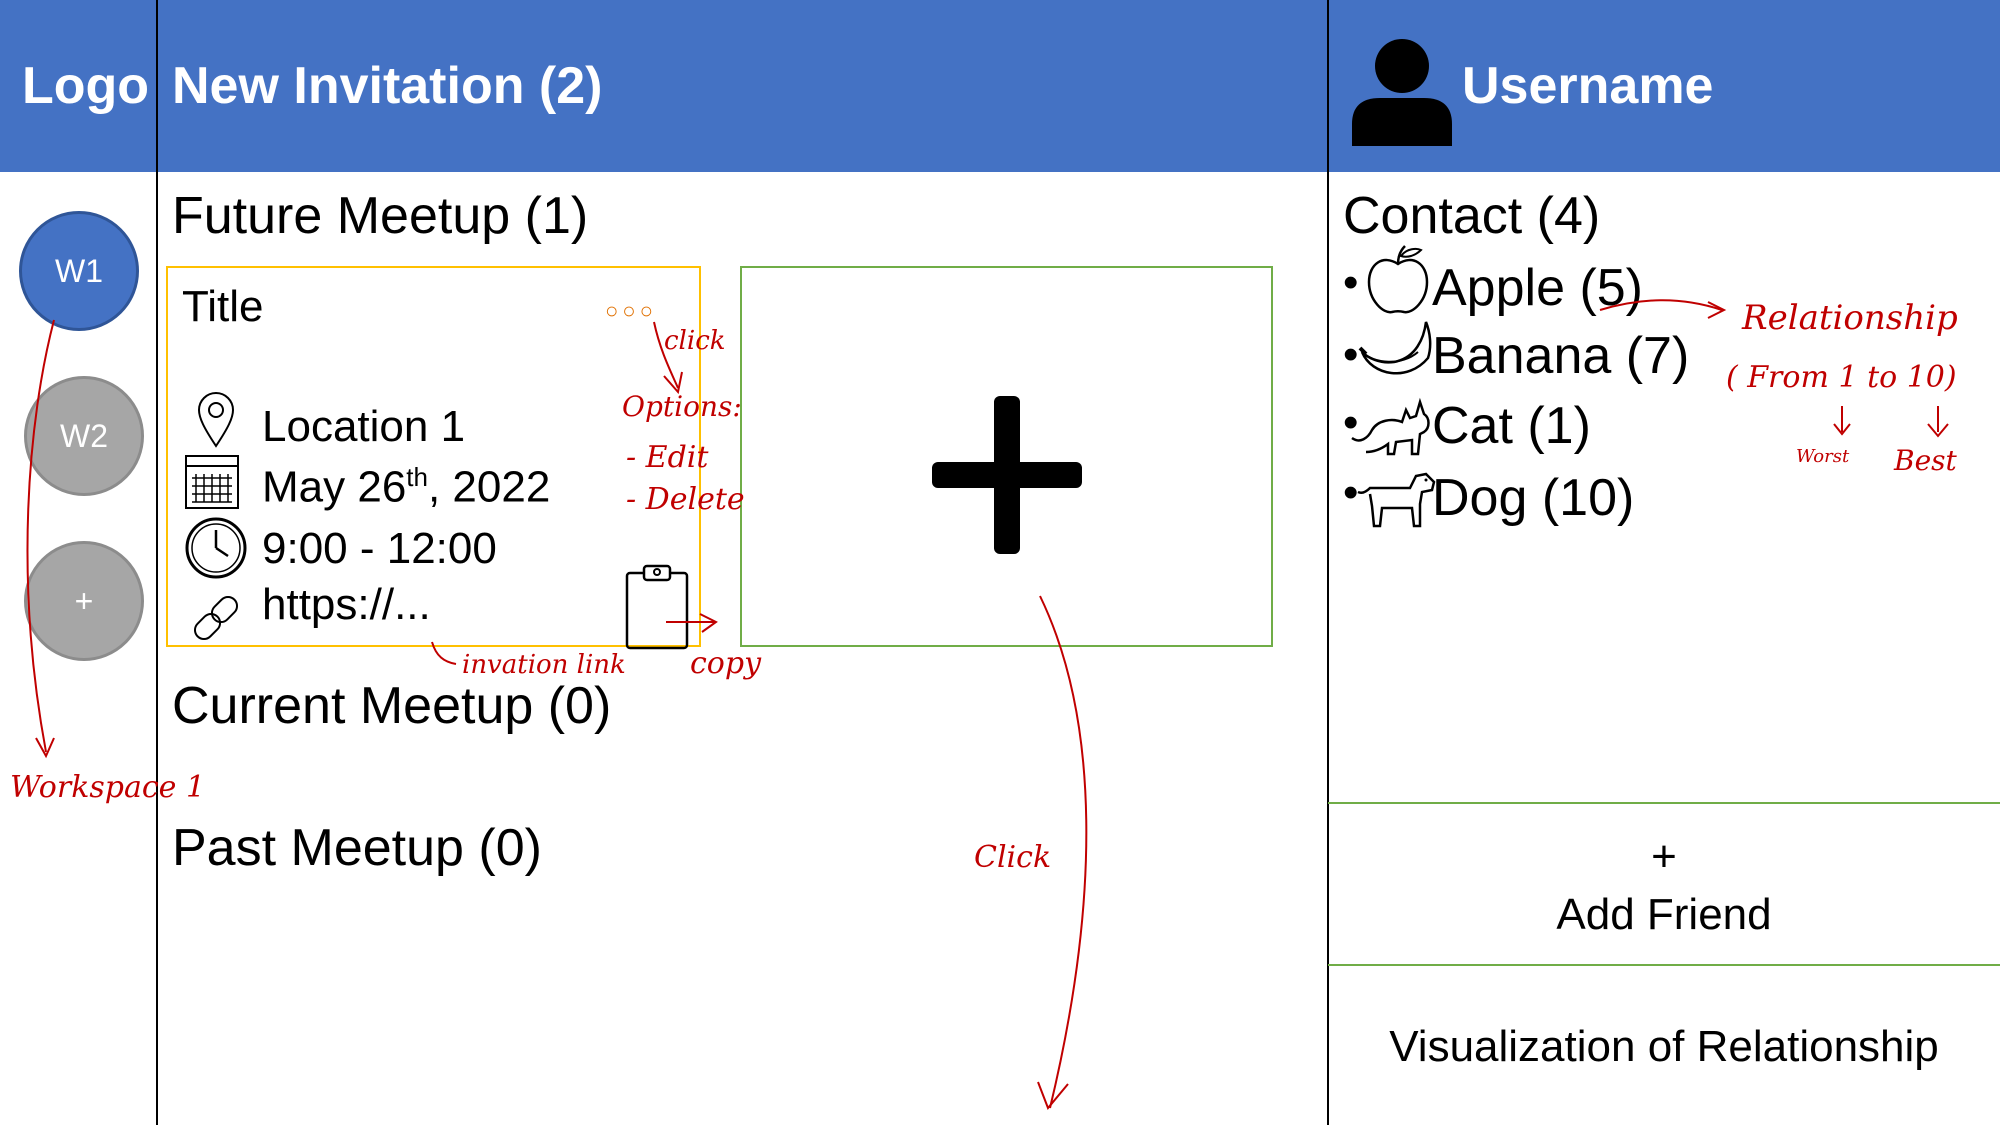 This screenshot has width=2000, height=1125. What do you see at coordinates (1841, 377) in the screenshot?
I see `annotation-range: ( From 1 to 10)` at bounding box center [1841, 377].